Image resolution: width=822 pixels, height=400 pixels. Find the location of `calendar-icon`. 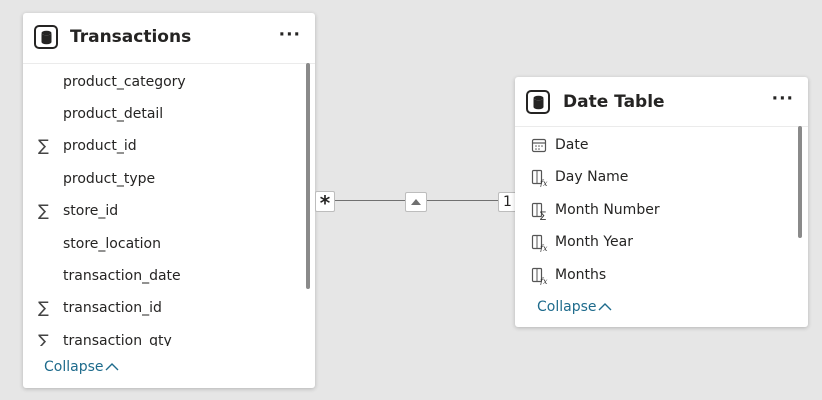

calendar-icon is located at coordinates (539, 145).